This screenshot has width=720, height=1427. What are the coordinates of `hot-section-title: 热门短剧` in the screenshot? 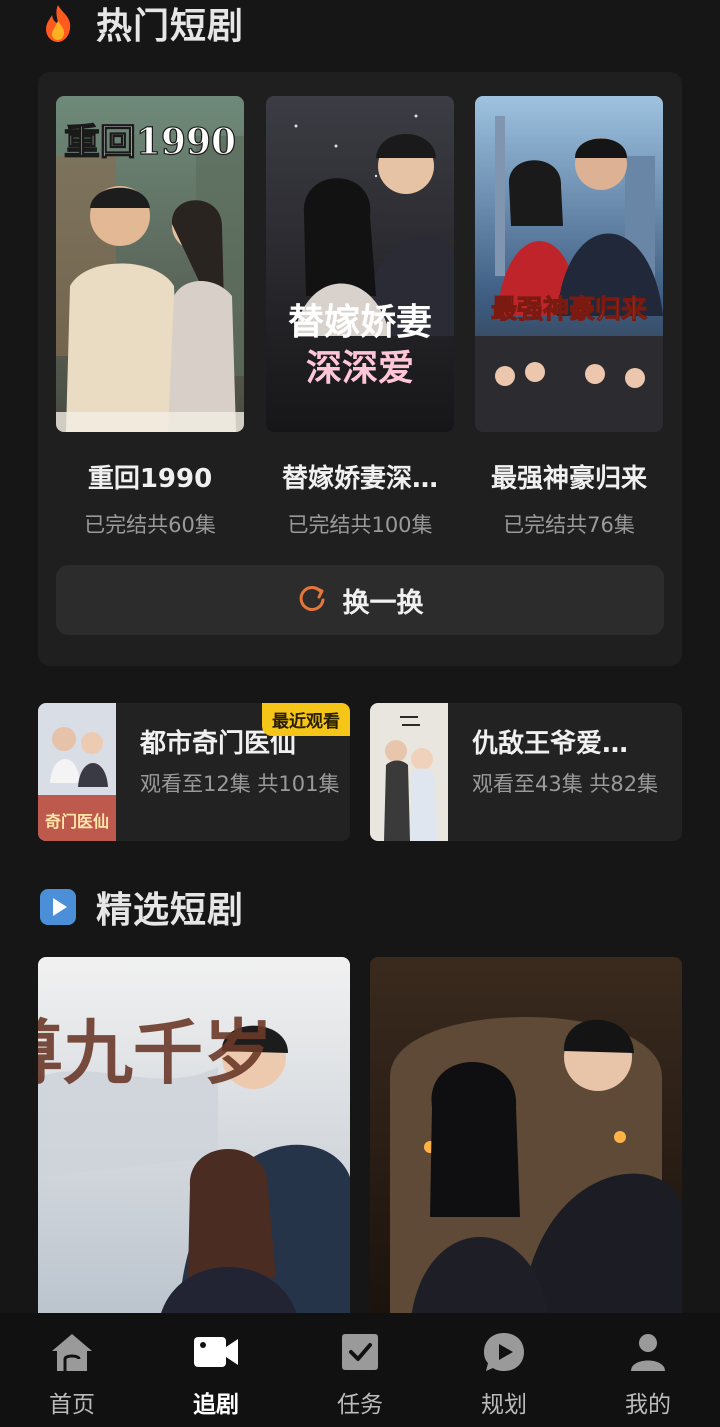 It's located at (141, 24).